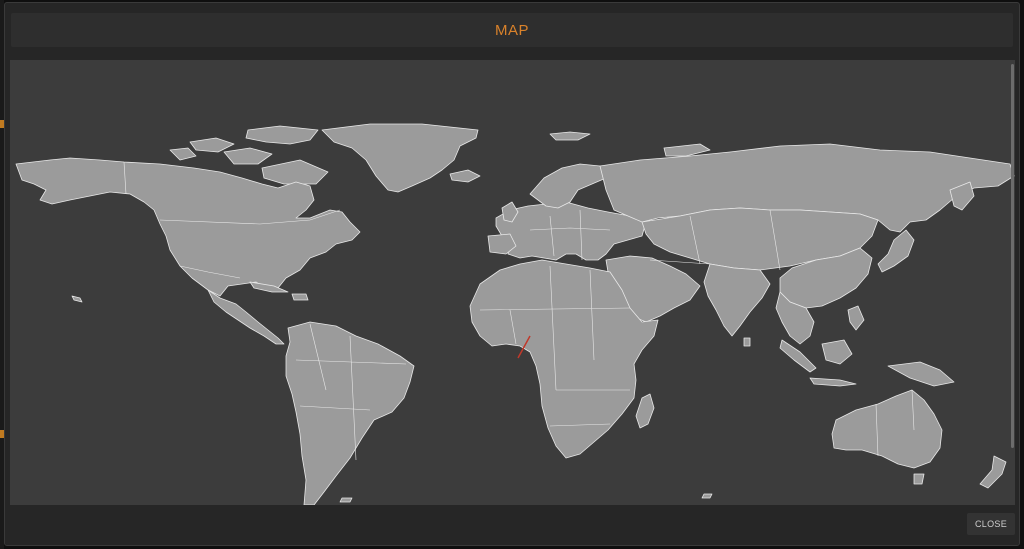 The image size is (1024, 549). Describe the element at coordinates (747, 342) in the screenshot. I see `sri-lanka` at that location.